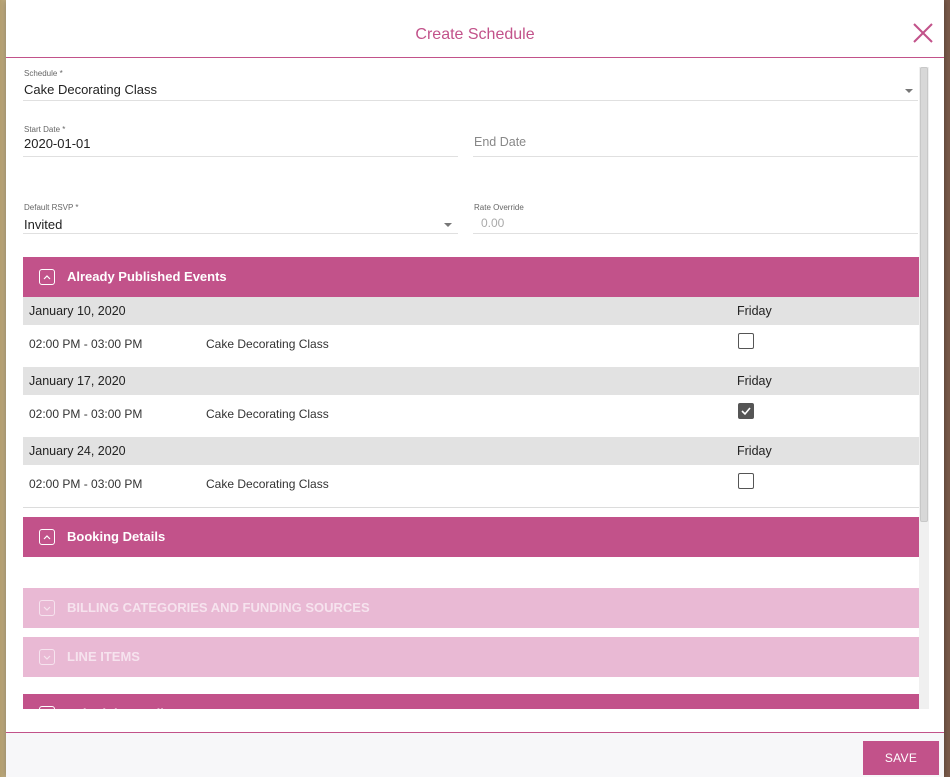 The height and width of the screenshot is (777, 950). I want to click on booking-details-header: Booking Details, so click(471, 537).